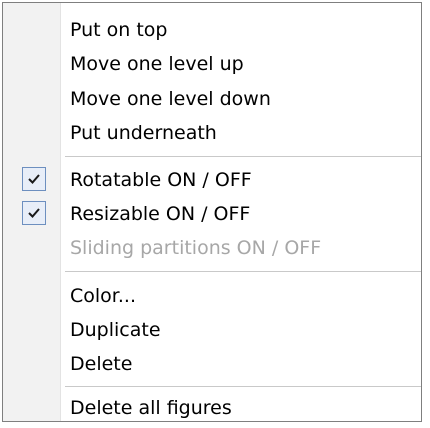 The width and height of the screenshot is (430, 428). I want to click on menu-item-label: Sliding partitions ON / OFF, so click(196, 248).